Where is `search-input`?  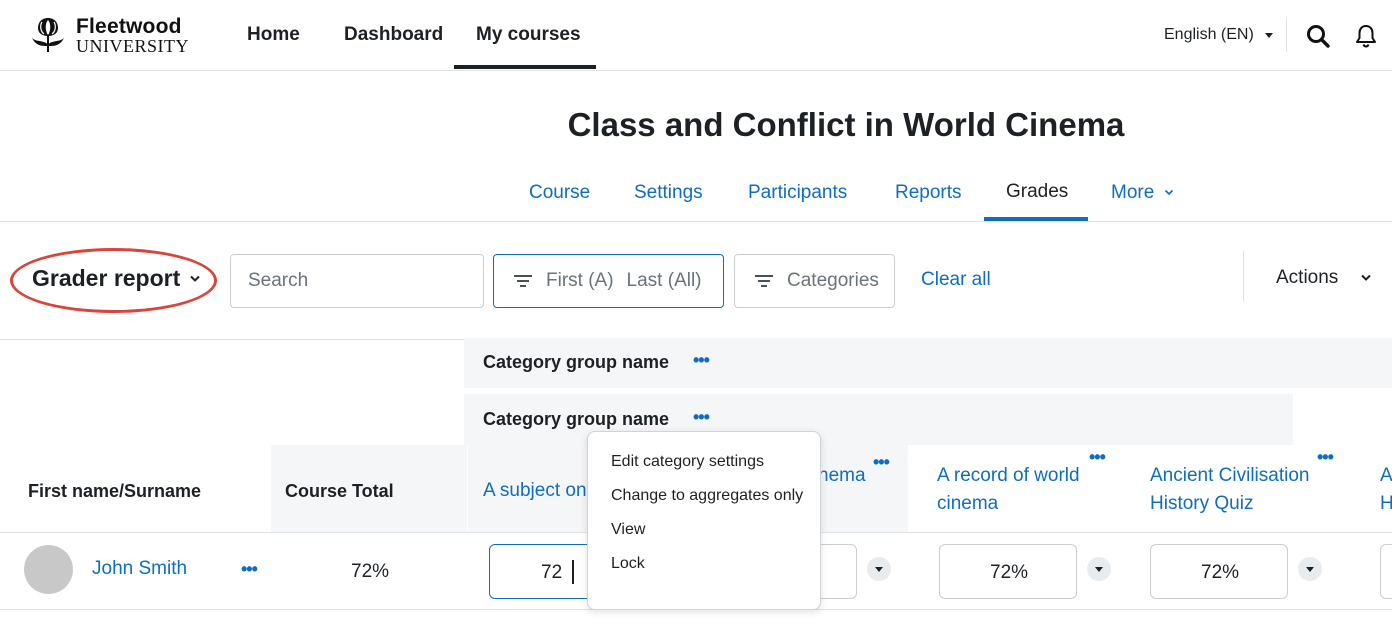 search-input is located at coordinates (357, 281).